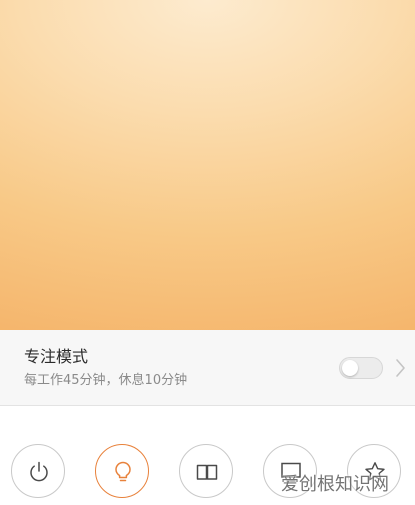 Image resolution: width=415 pixels, height=505 pixels. I want to click on focus-mode-description: 每工作45分钟，休息10分钟, so click(106, 380).